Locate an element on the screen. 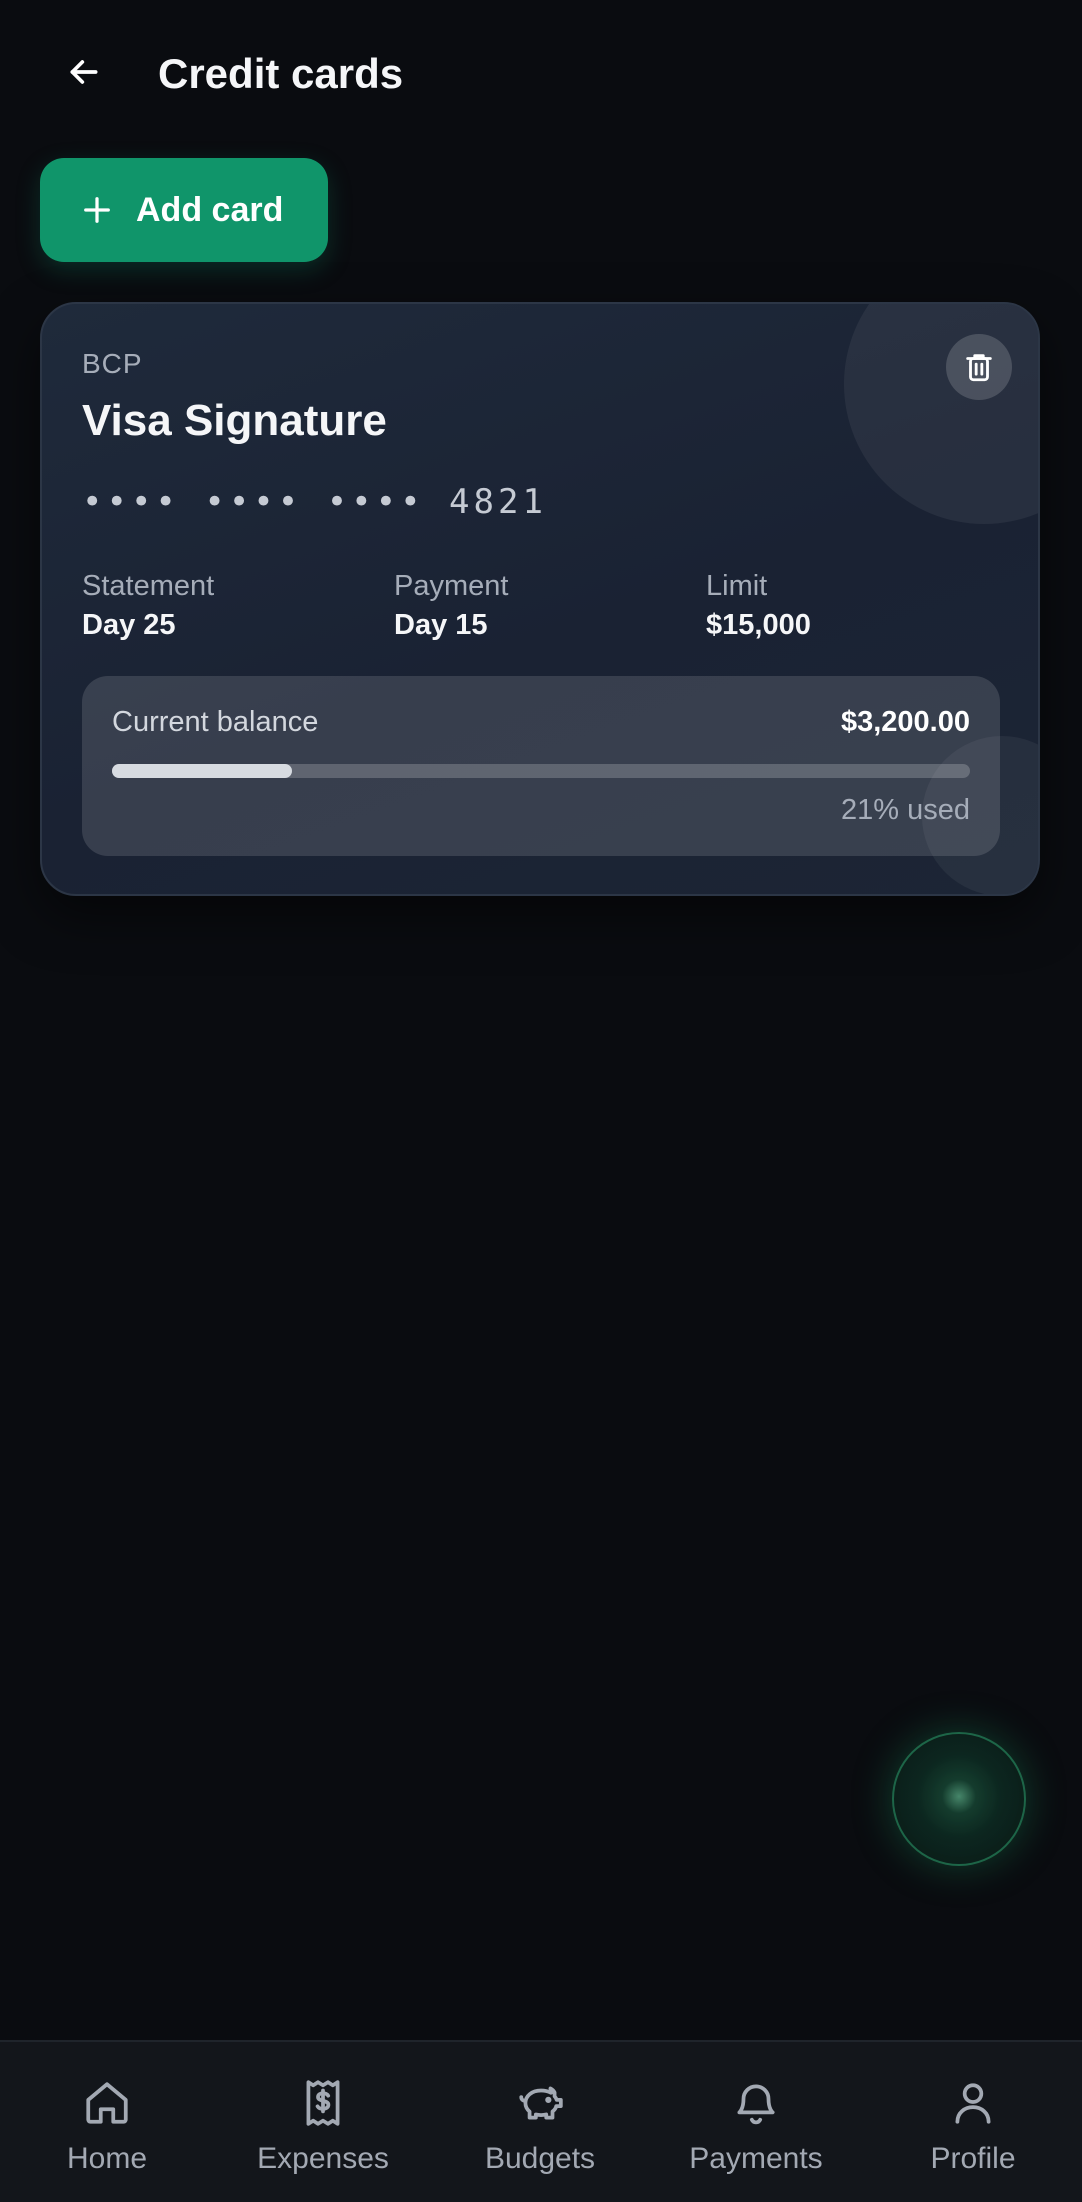  receipt-icon is located at coordinates (323, 2103).